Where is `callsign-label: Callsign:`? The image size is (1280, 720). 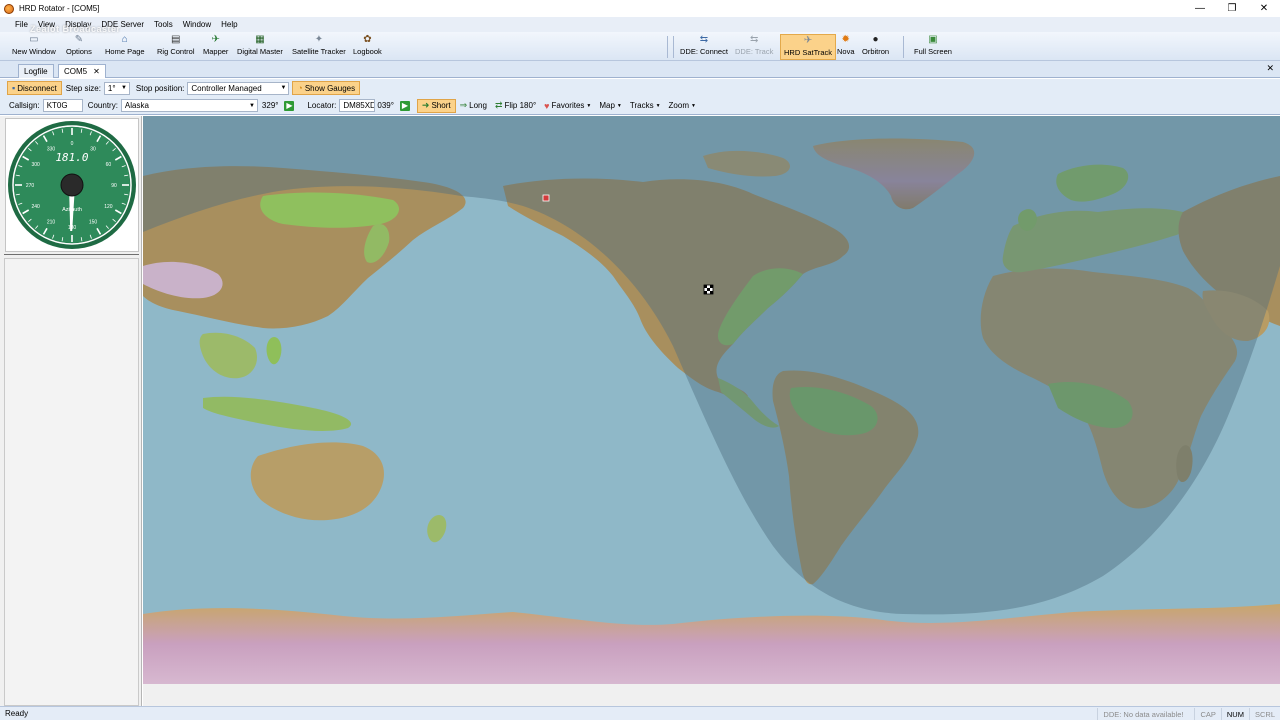 callsign-label: Callsign: is located at coordinates (24, 105).